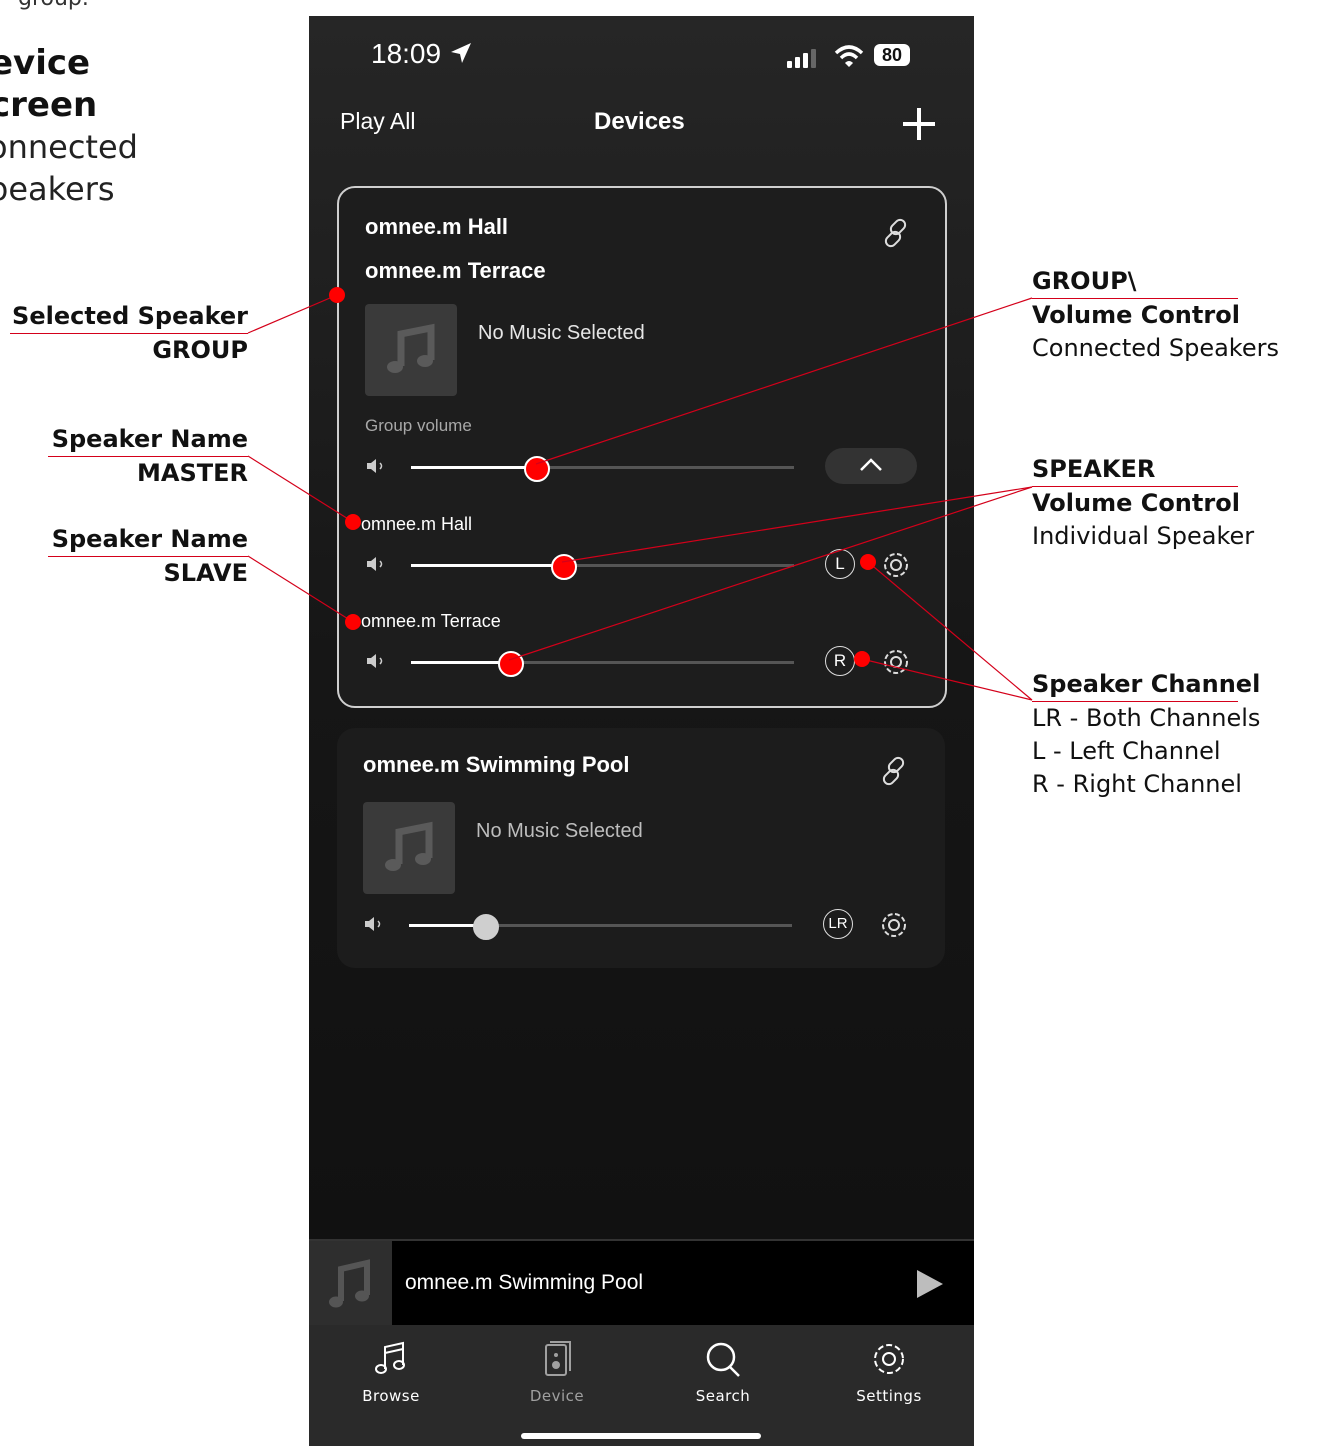 The width and height of the screenshot is (1319, 1446). Describe the element at coordinates (431, 621) in the screenshot. I see `member-name-slave: omnee.m Terrace` at that location.